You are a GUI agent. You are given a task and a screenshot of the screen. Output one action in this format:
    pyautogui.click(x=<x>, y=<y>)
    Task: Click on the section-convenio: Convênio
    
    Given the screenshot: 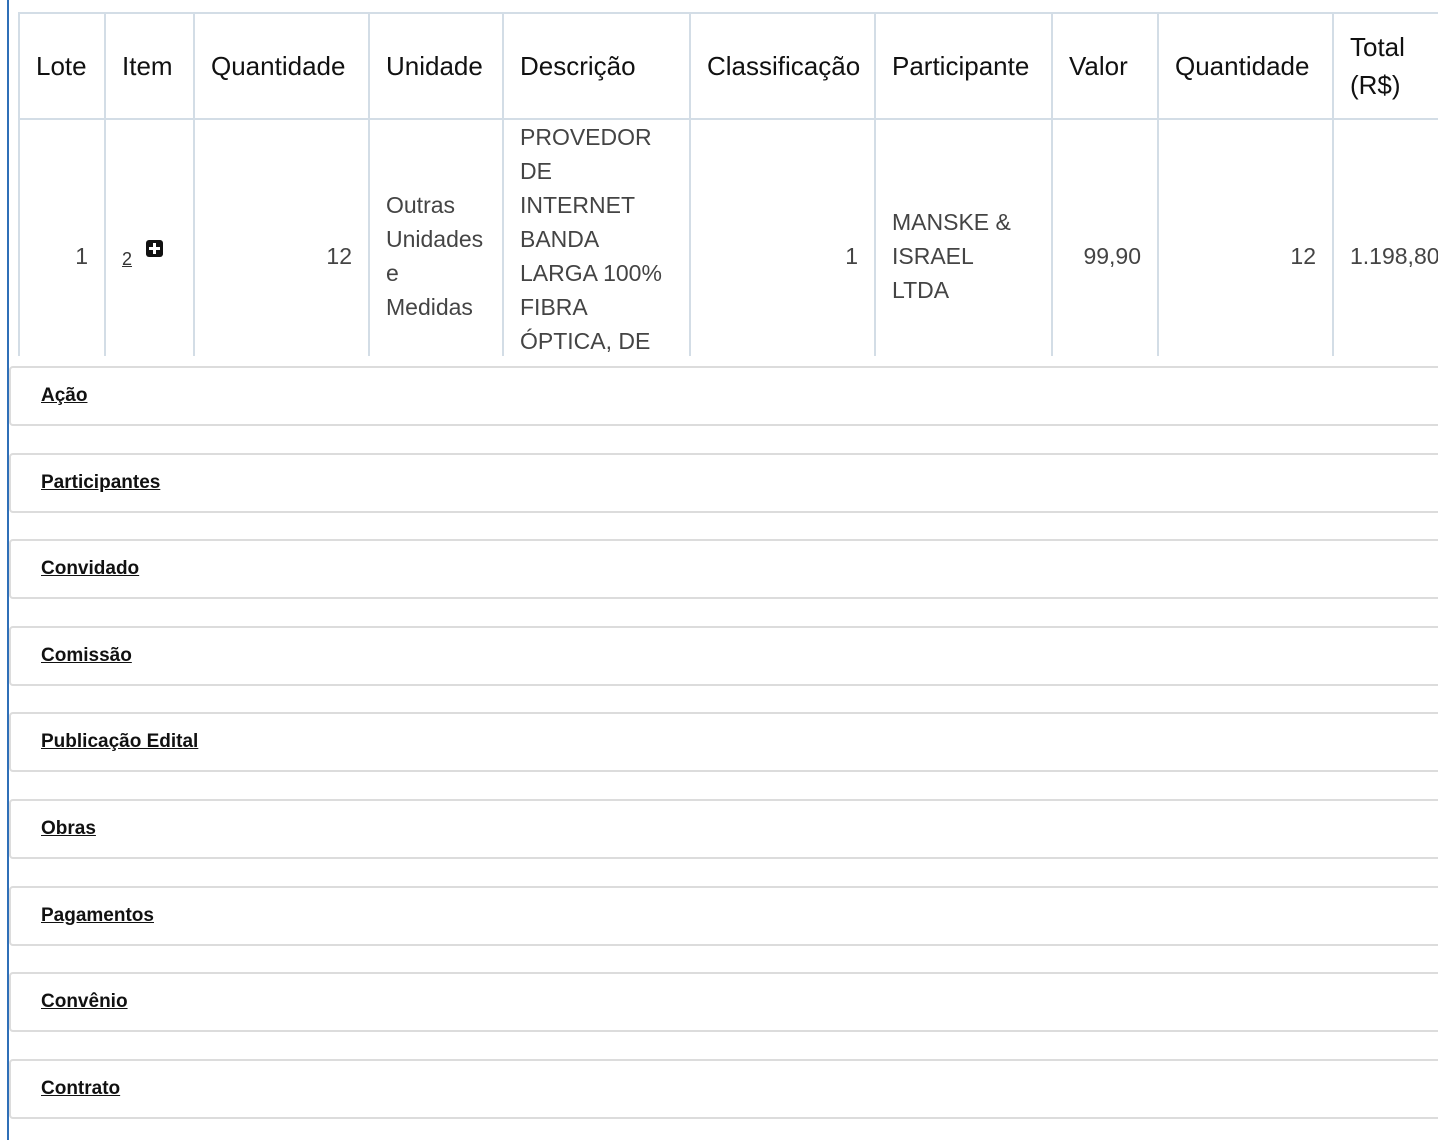 What is the action you would take?
    pyautogui.click(x=723, y=1002)
    